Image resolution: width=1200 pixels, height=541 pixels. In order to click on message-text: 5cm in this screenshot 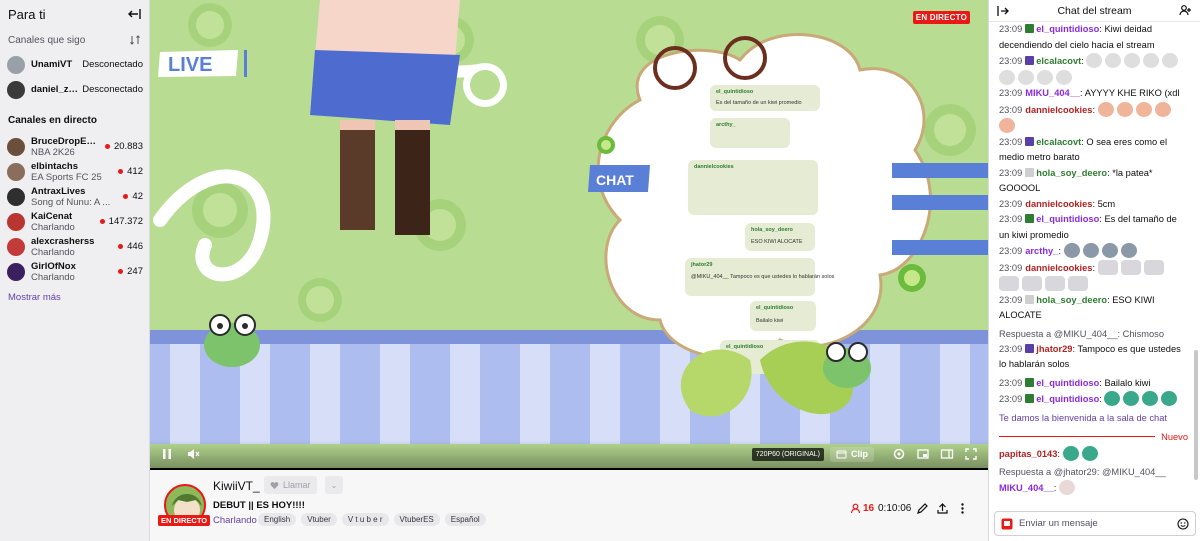, I will do `click(1106, 203)`.